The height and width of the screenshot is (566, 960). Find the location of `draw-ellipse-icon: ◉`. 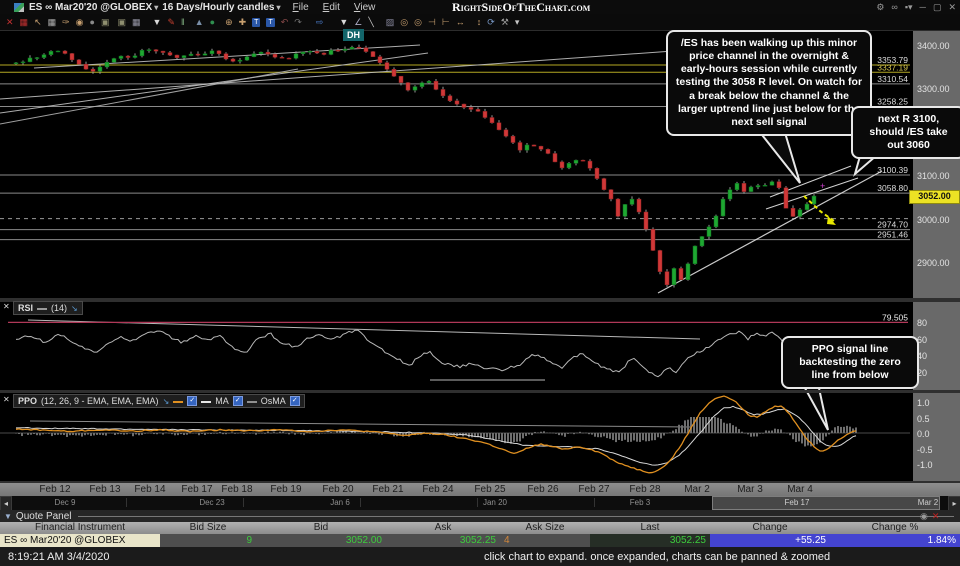

draw-ellipse-icon: ◉ is located at coordinates (80, 22).